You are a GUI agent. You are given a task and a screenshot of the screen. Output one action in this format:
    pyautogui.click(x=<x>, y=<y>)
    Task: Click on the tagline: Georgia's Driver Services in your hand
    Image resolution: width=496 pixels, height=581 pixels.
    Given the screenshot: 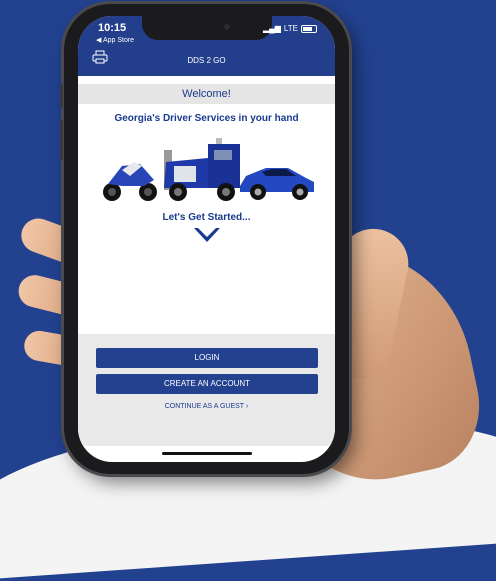 What is the action you would take?
    pyautogui.click(x=206, y=118)
    